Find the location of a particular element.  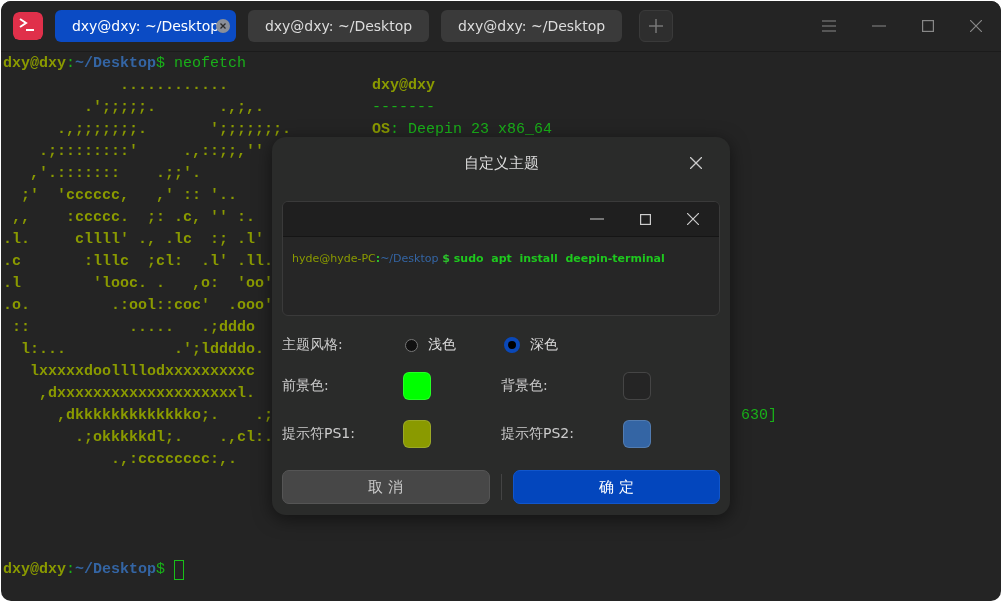

system-info-line: OS: Deepin 23 x86_64 is located at coordinates (462, 130).